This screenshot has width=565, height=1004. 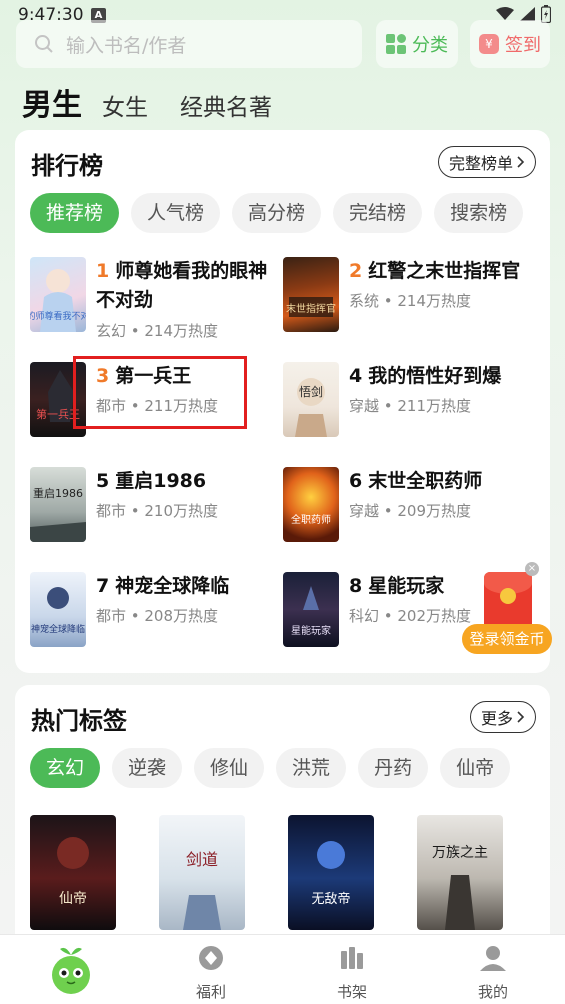 I want to click on book-cover: 第一兵王, so click(x=58, y=399).